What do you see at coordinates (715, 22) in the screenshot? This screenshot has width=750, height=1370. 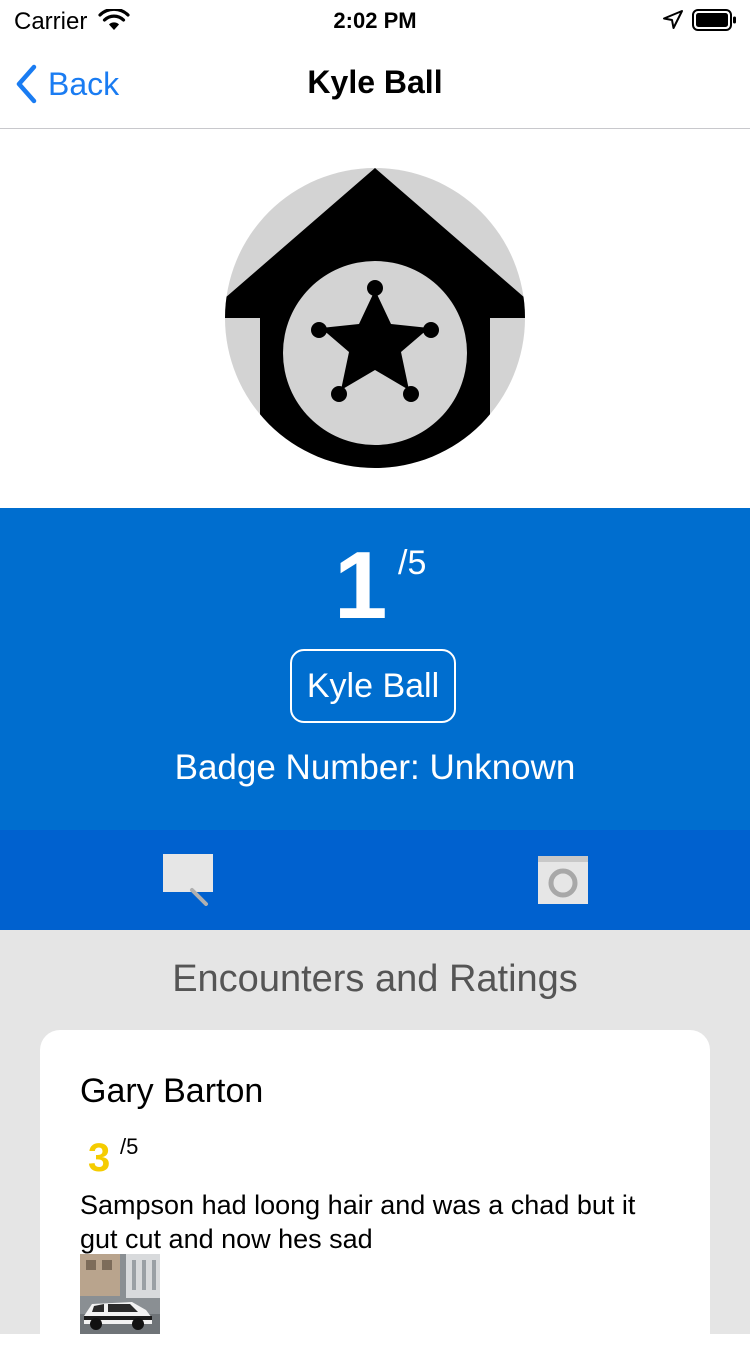 I see `battery-icon` at bounding box center [715, 22].